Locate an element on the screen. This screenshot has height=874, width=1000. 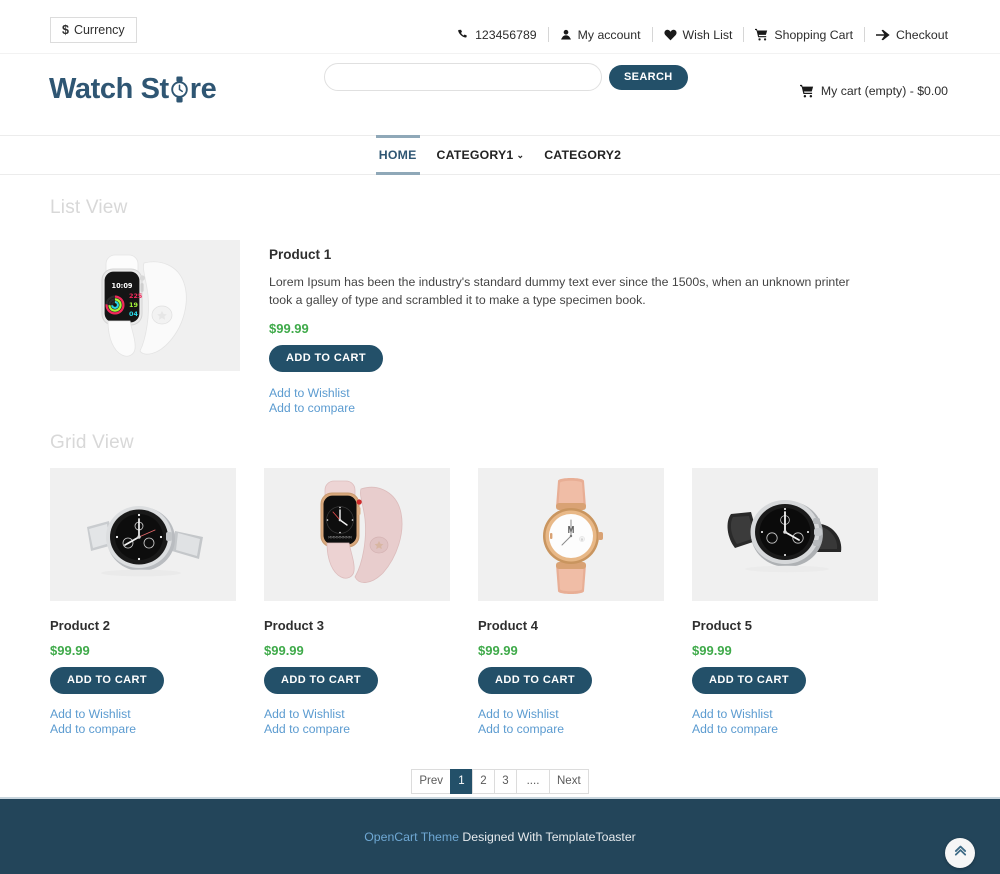
site-logo: Watch St re is located at coordinates (133, 89).